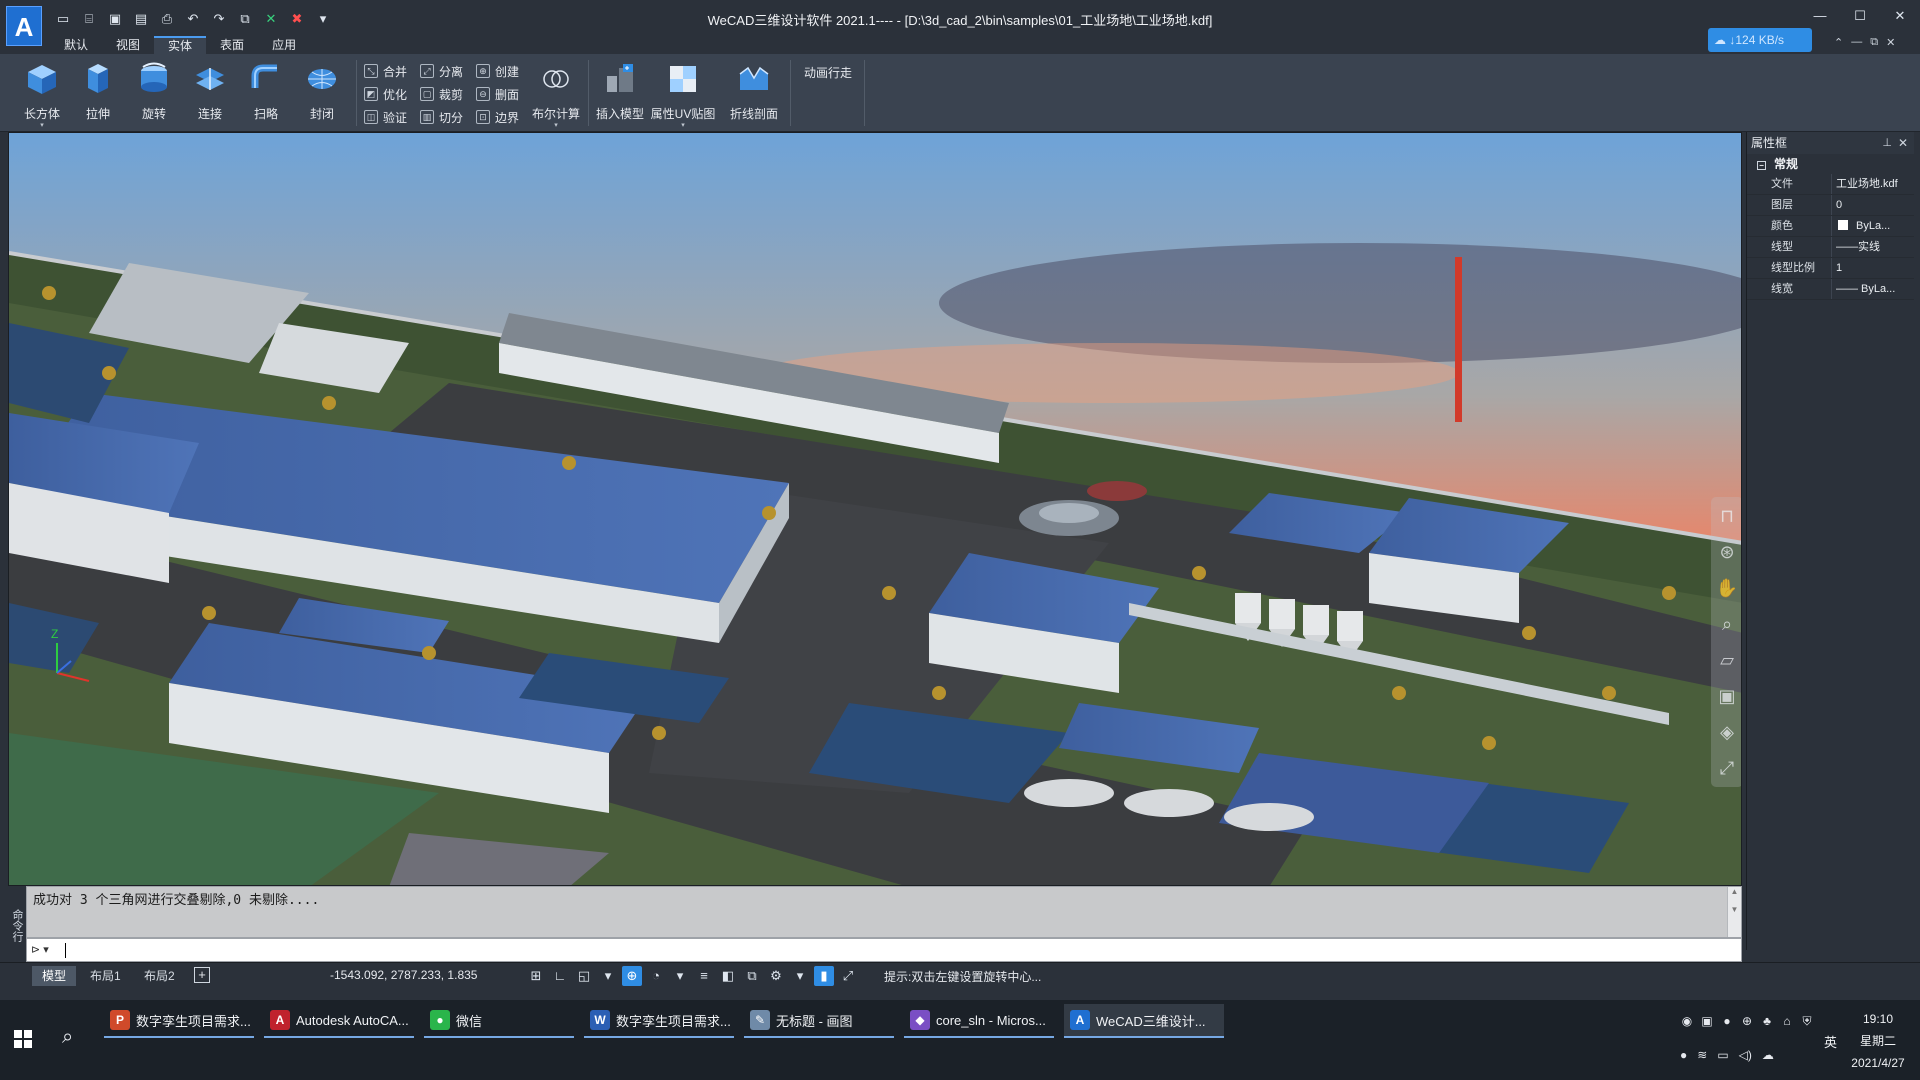 The image size is (1920, 1080). I want to click on property-row-linetype-scale: 线型比例 1, so click(1830, 268).